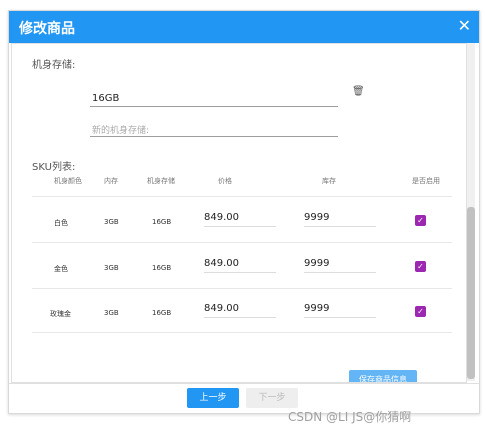 This screenshot has width=489, height=435. I want to click on previous-step-button: 上一步, so click(213, 398).